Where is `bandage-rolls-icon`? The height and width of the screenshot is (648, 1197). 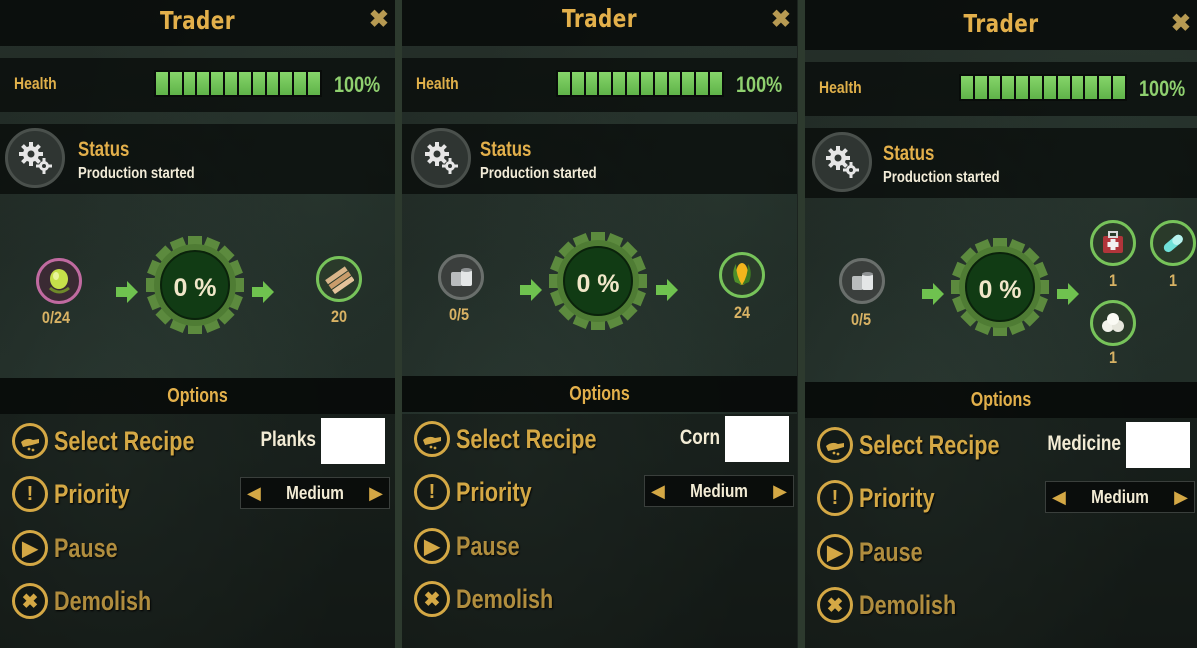
bandage-rolls-icon is located at coordinates (1113, 323).